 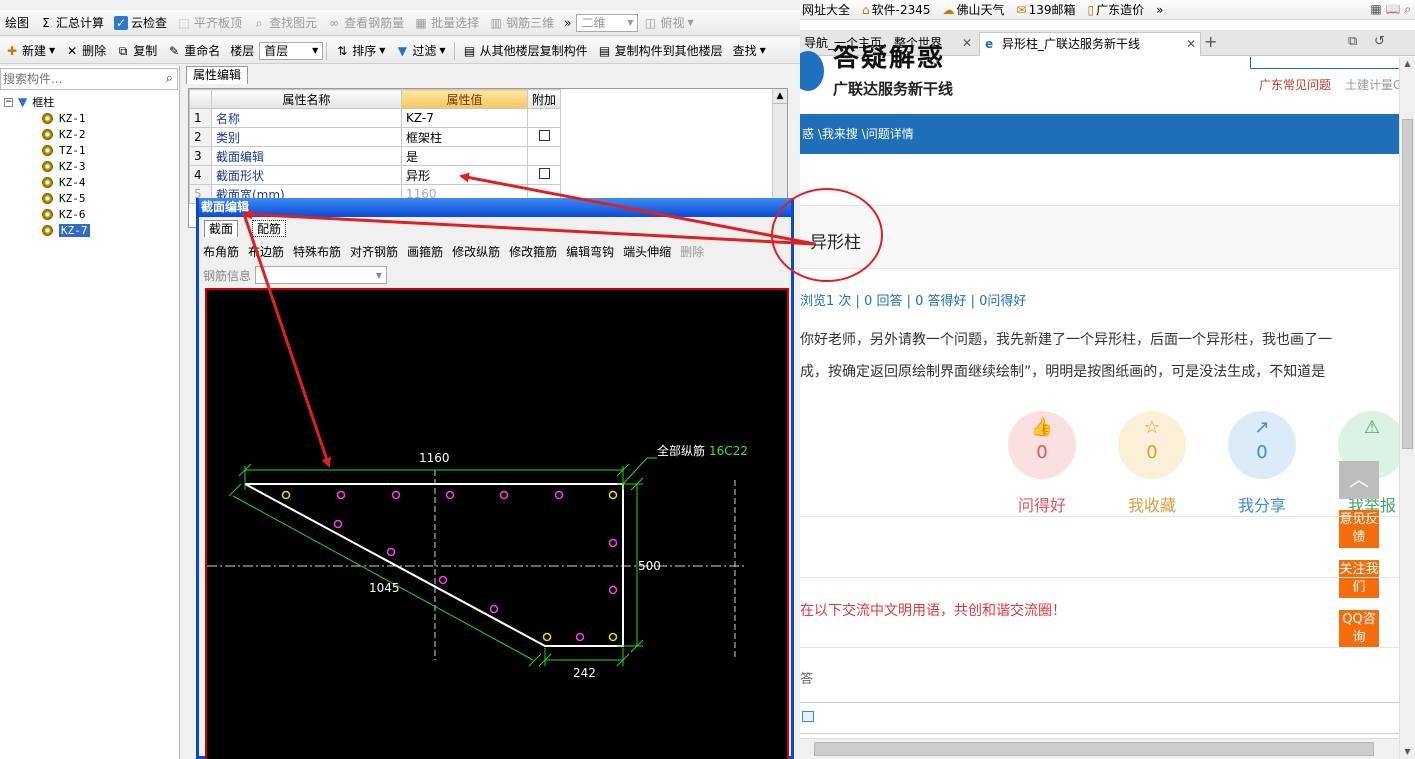 What do you see at coordinates (1359, 579) in the screenshot?
I see `side-button: 关注我们` at bounding box center [1359, 579].